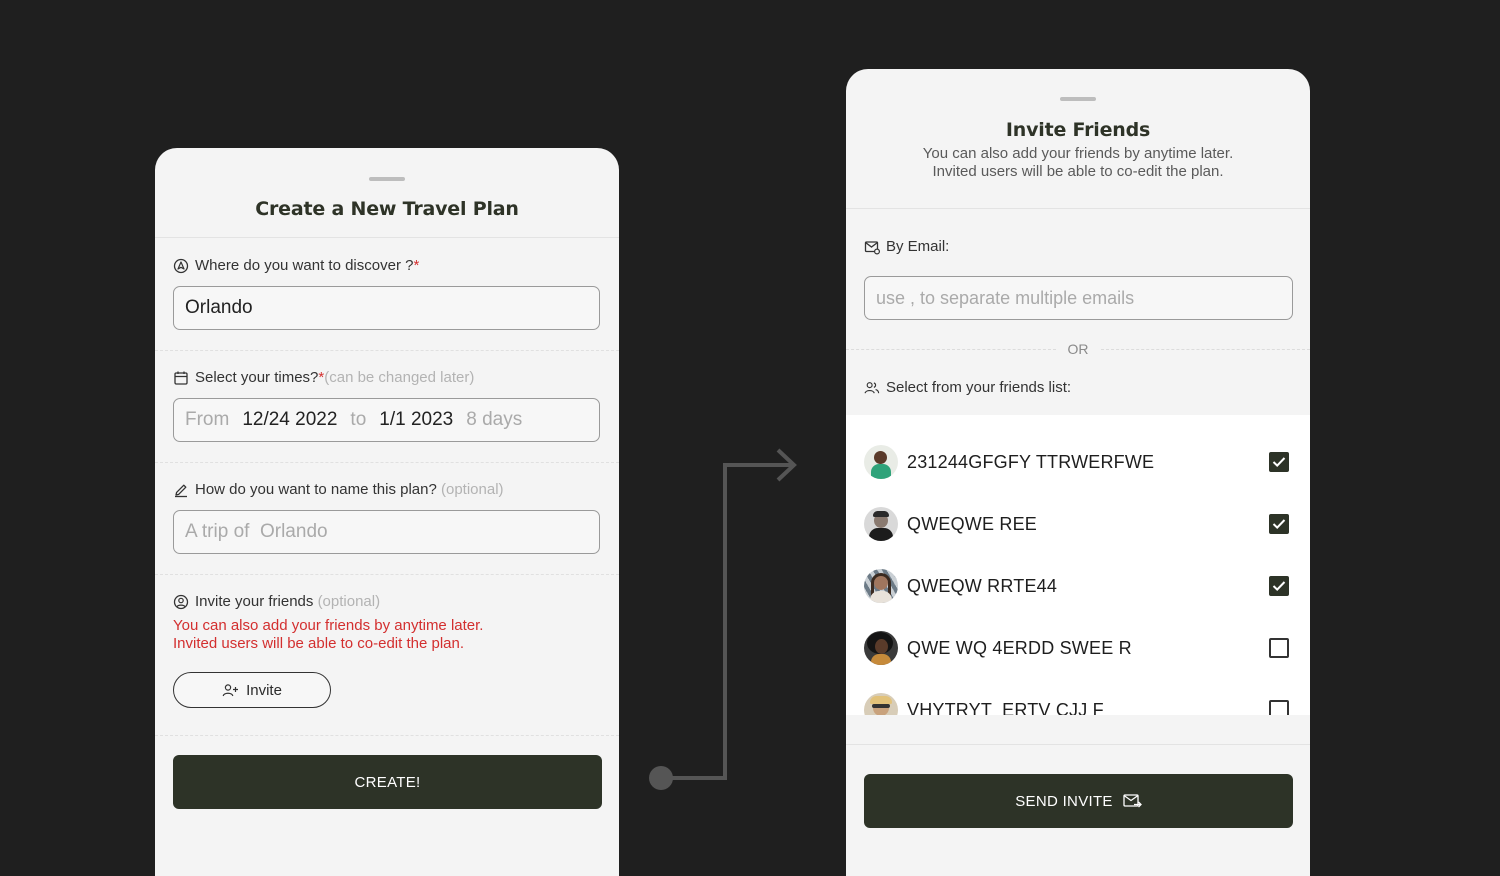  I want to click on friend-name: QWEQW RRTE44, so click(982, 585).